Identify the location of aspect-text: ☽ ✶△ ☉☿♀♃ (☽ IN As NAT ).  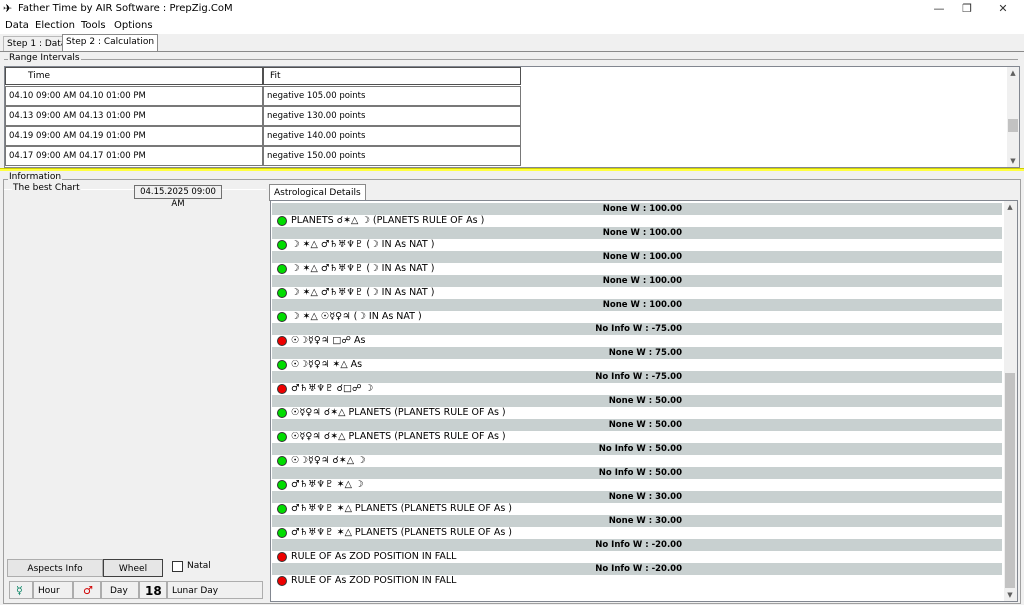
(356, 316).